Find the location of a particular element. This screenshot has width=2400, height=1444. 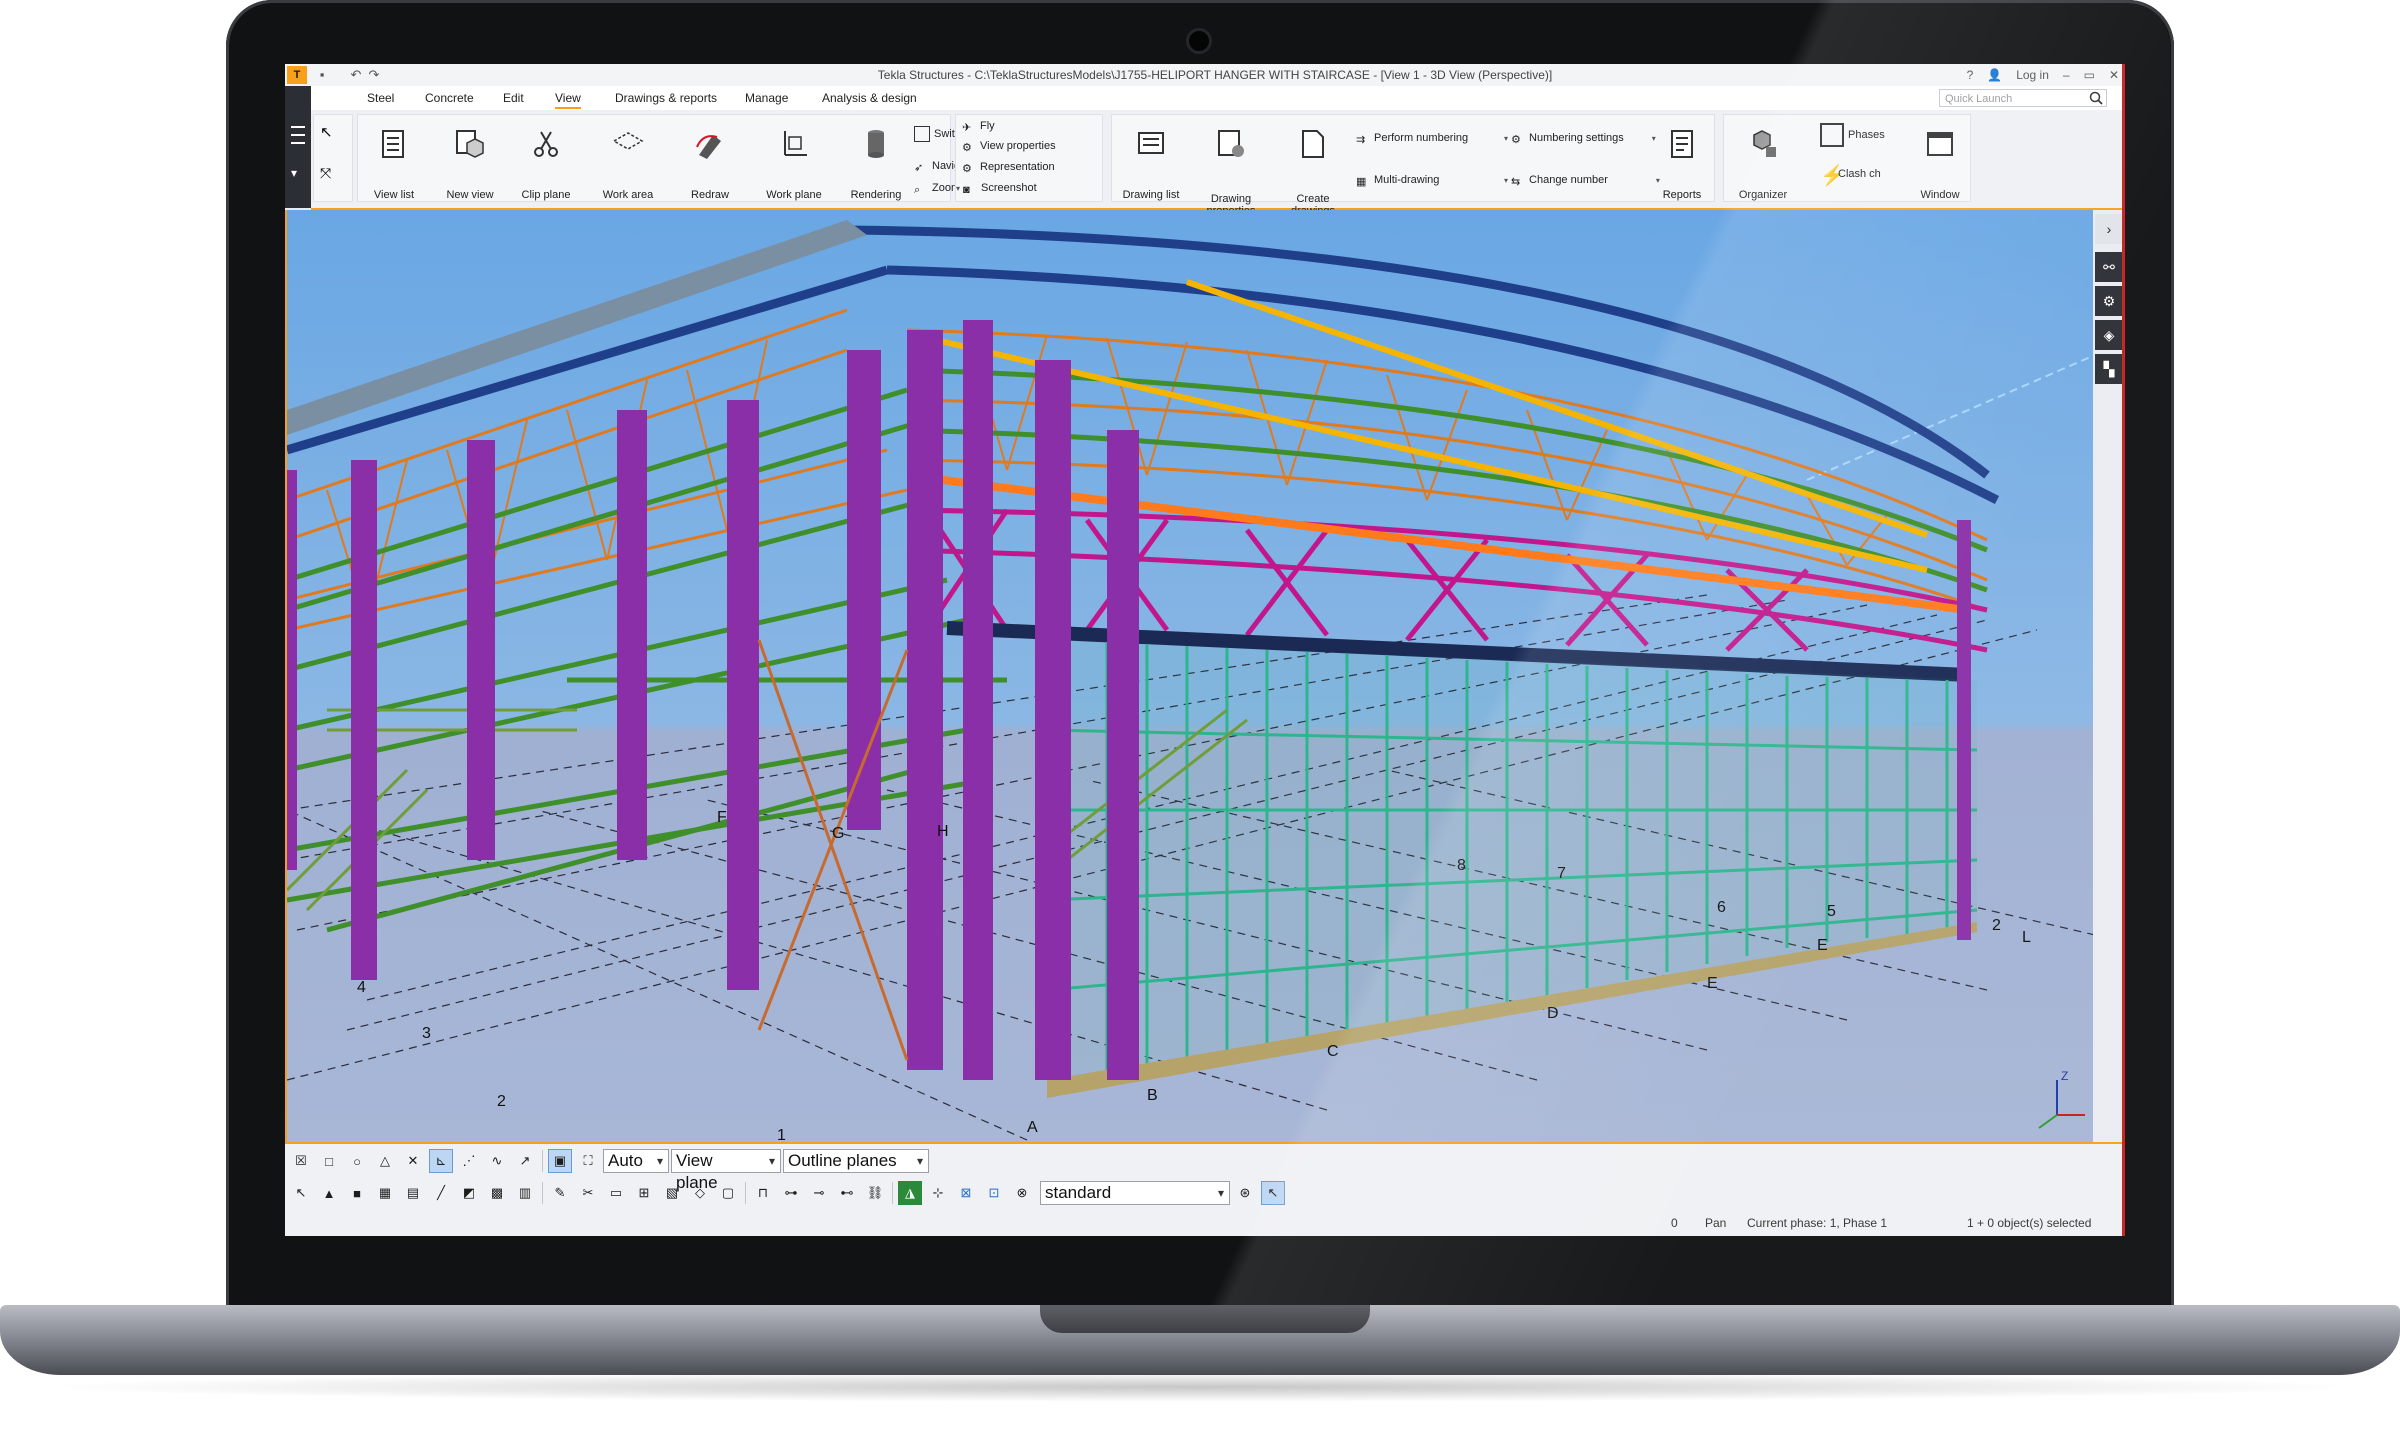

select-assembly-objects-icon: ⊡ is located at coordinates (994, 1193).